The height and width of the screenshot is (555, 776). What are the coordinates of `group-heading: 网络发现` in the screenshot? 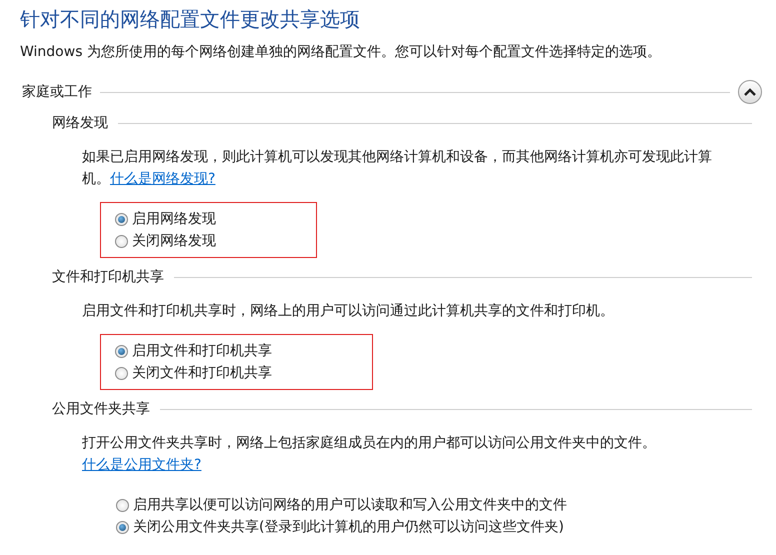 It's located at (80, 123).